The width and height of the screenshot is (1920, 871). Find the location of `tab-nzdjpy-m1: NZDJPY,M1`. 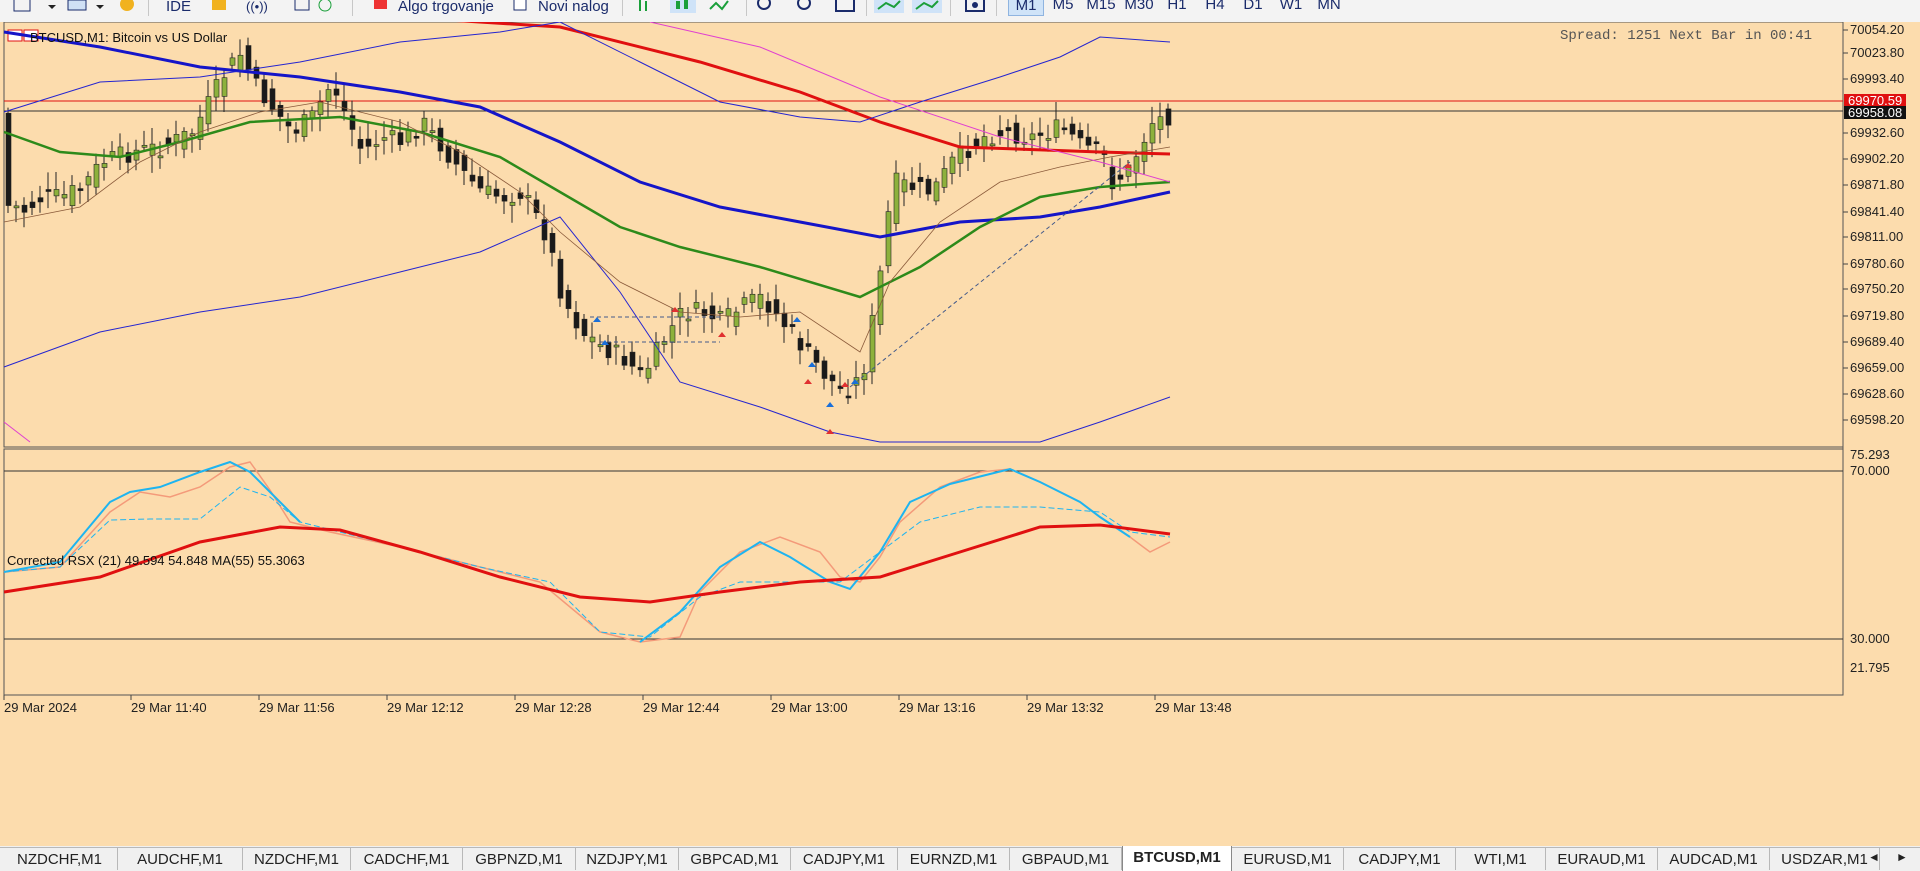

tab-nzdjpy-m1: NZDJPY,M1 is located at coordinates (627, 859).